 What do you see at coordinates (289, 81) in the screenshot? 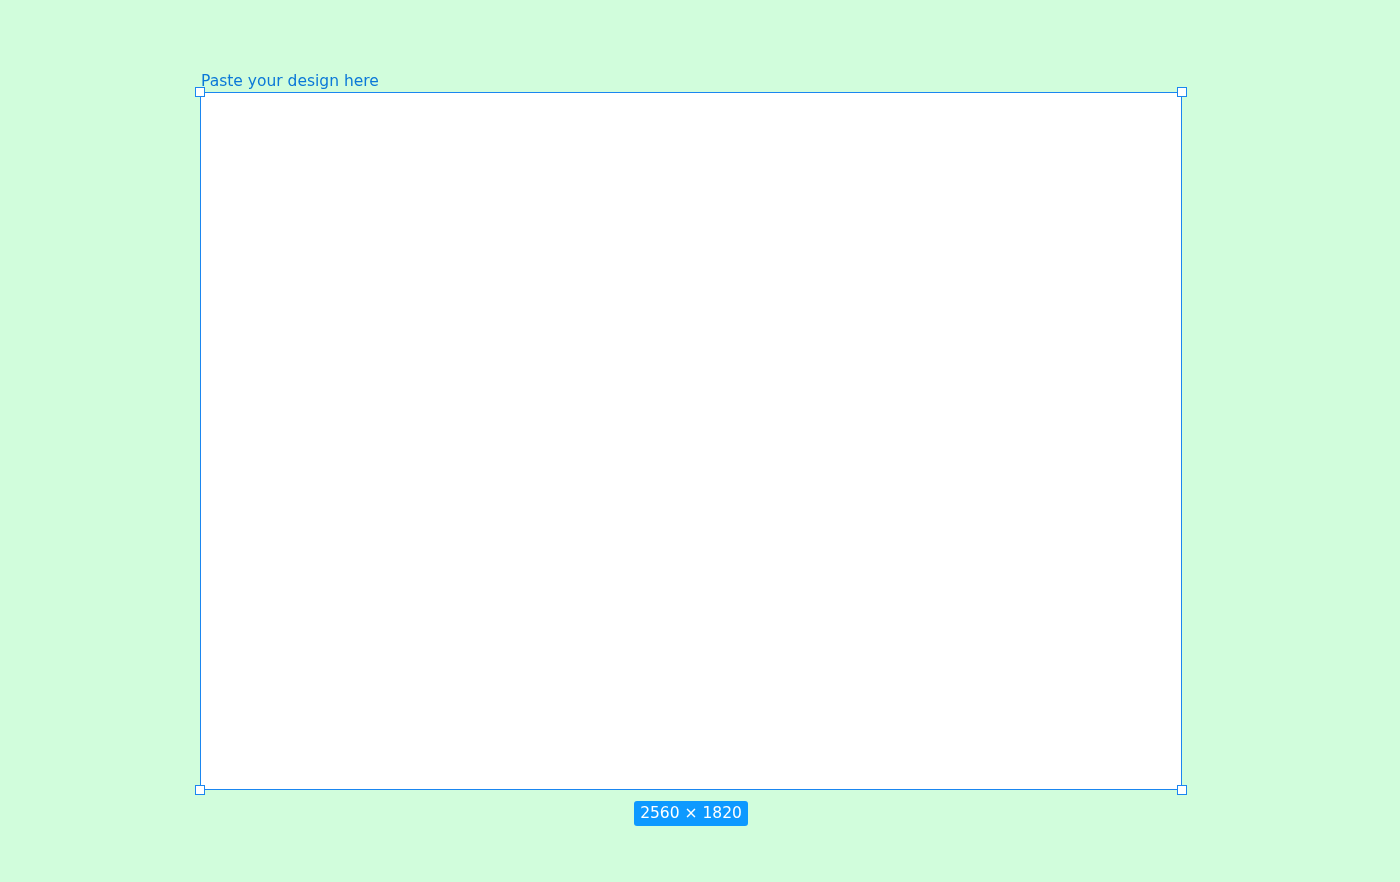
I see `frame-label: Paste your design here` at bounding box center [289, 81].